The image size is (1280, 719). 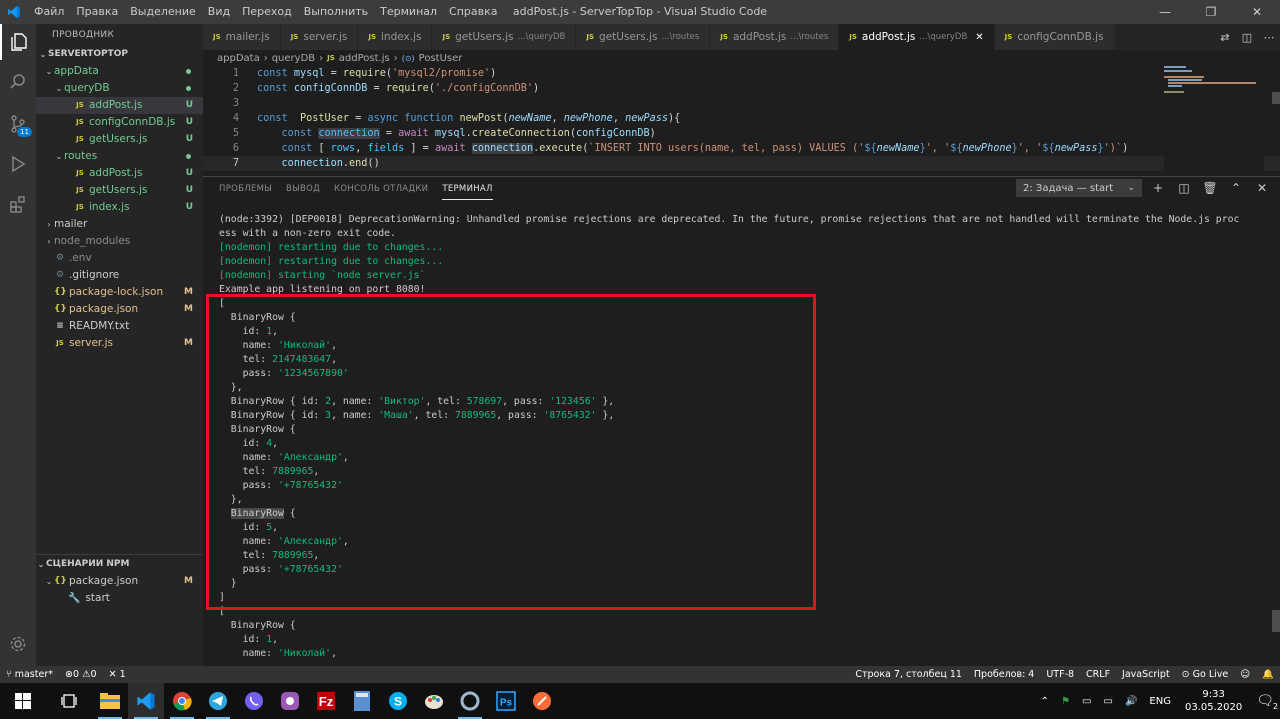 I want to click on tools-indicator: ✕ 1, so click(x=117, y=674).